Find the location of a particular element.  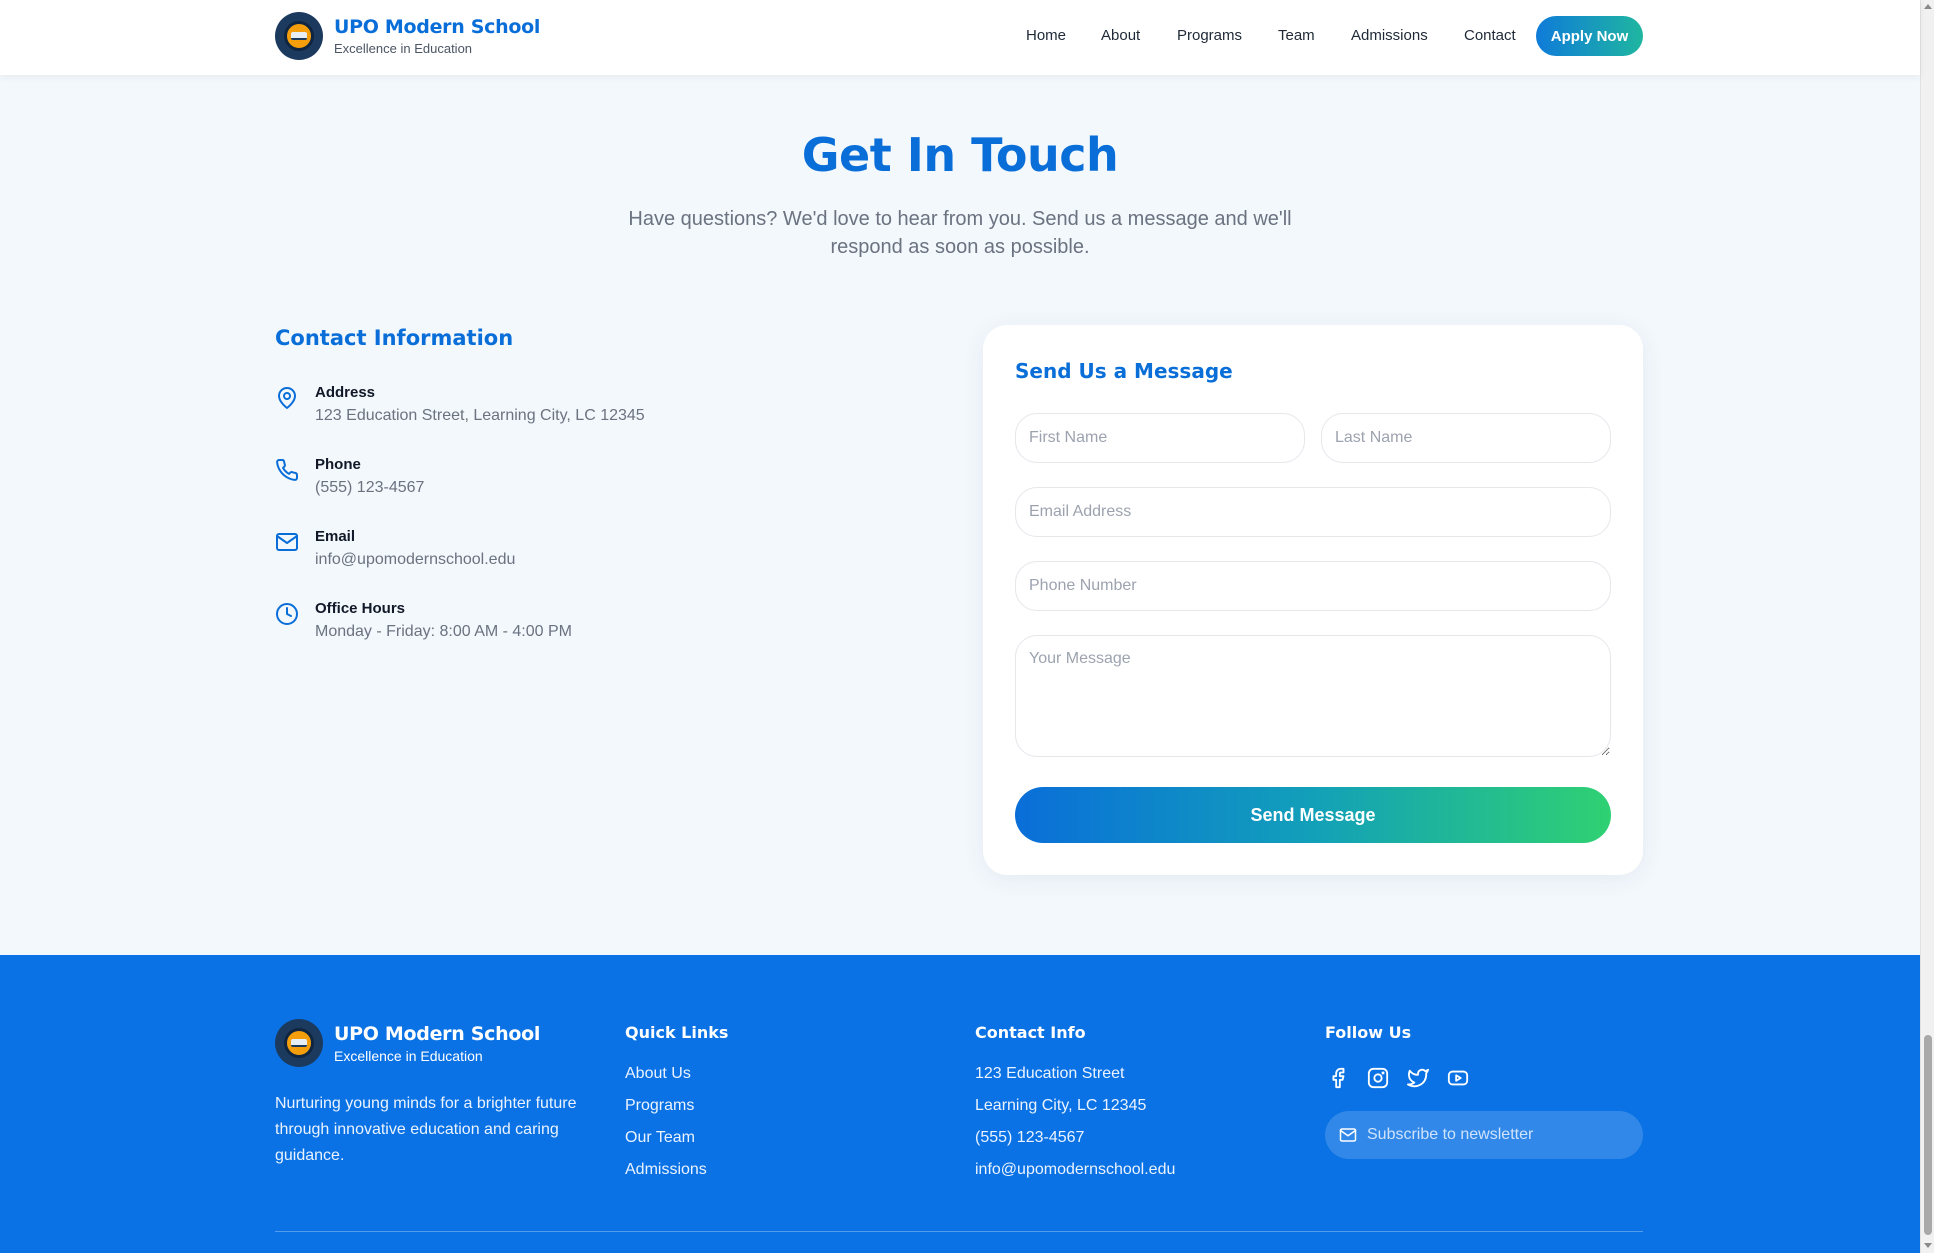

phone-label: Phone is located at coordinates (338, 464).